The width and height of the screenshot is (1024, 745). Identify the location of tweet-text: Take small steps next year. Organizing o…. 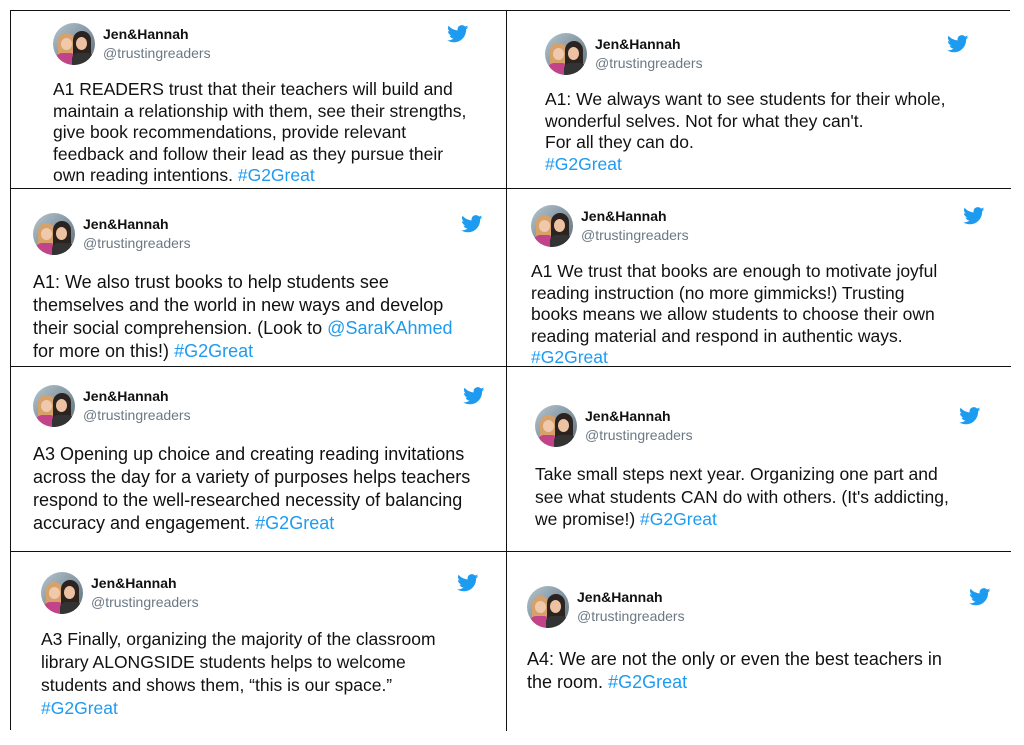
(742, 497).